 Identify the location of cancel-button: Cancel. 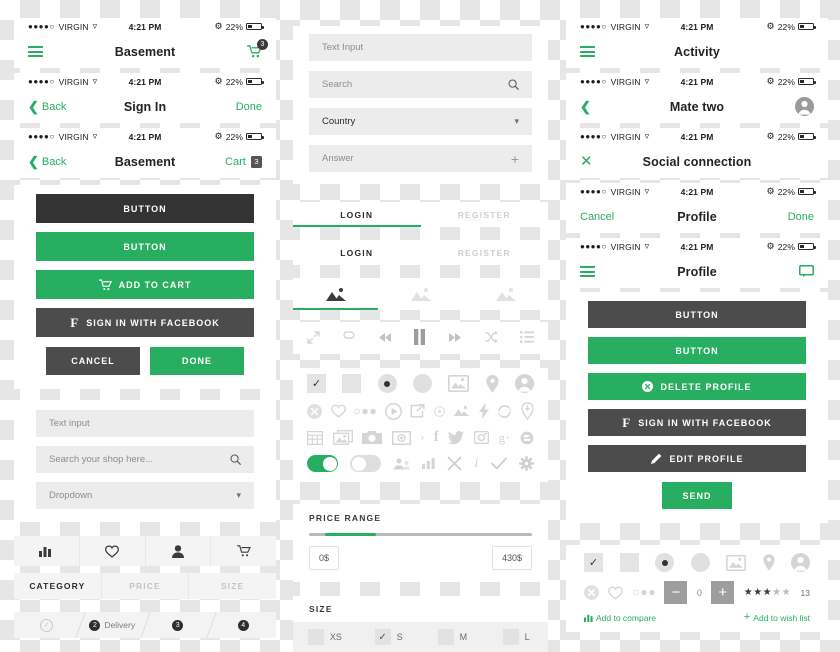
(597, 217).